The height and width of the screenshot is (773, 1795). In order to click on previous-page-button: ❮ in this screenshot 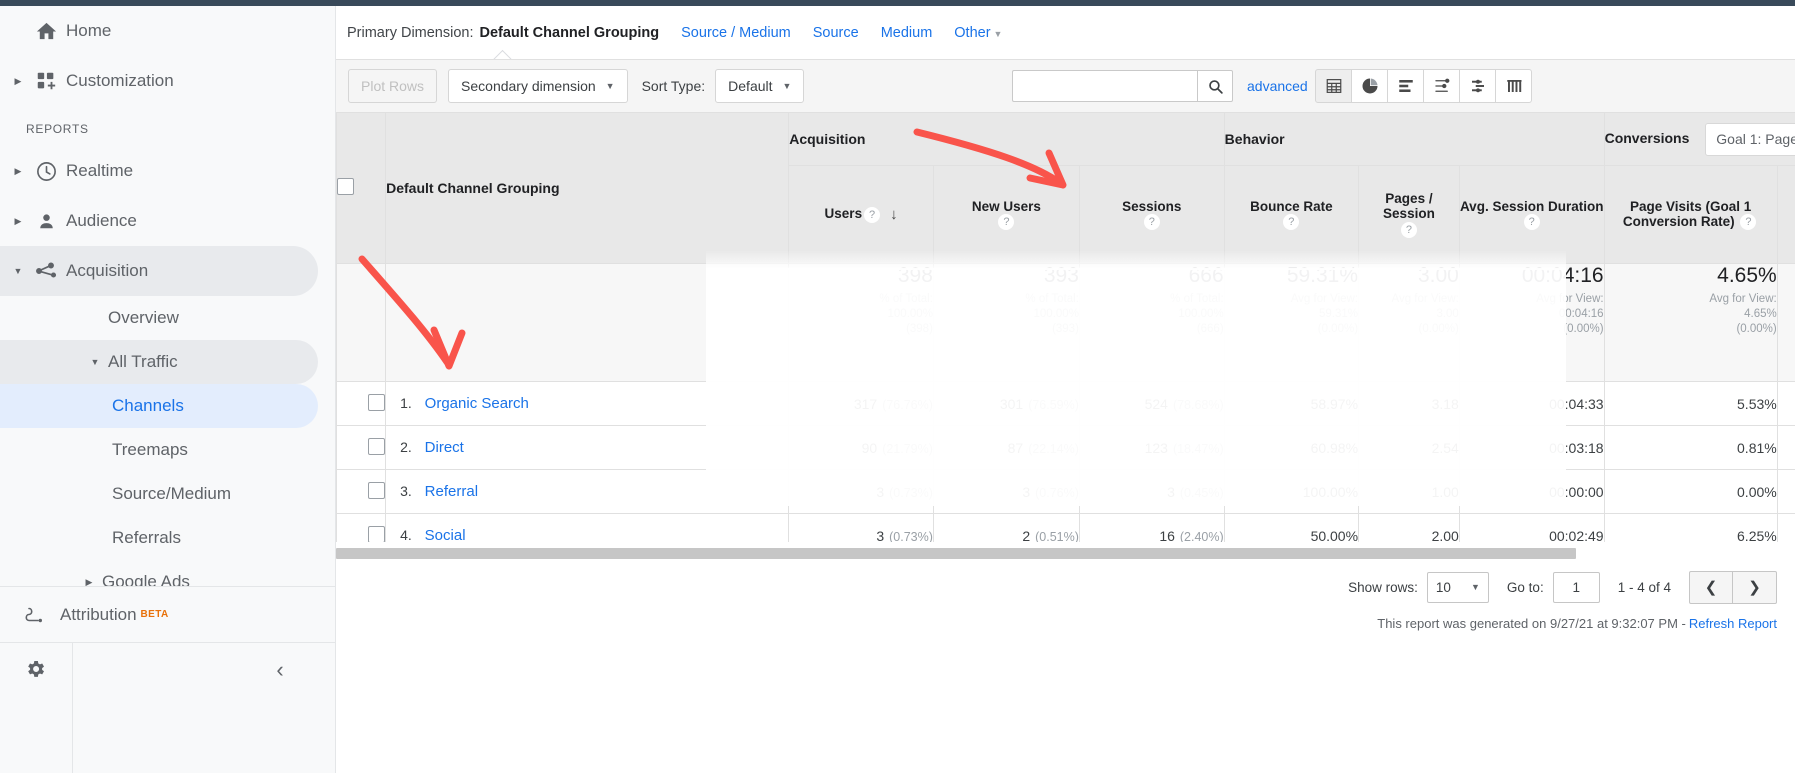, I will do `click(1711, 587)`.